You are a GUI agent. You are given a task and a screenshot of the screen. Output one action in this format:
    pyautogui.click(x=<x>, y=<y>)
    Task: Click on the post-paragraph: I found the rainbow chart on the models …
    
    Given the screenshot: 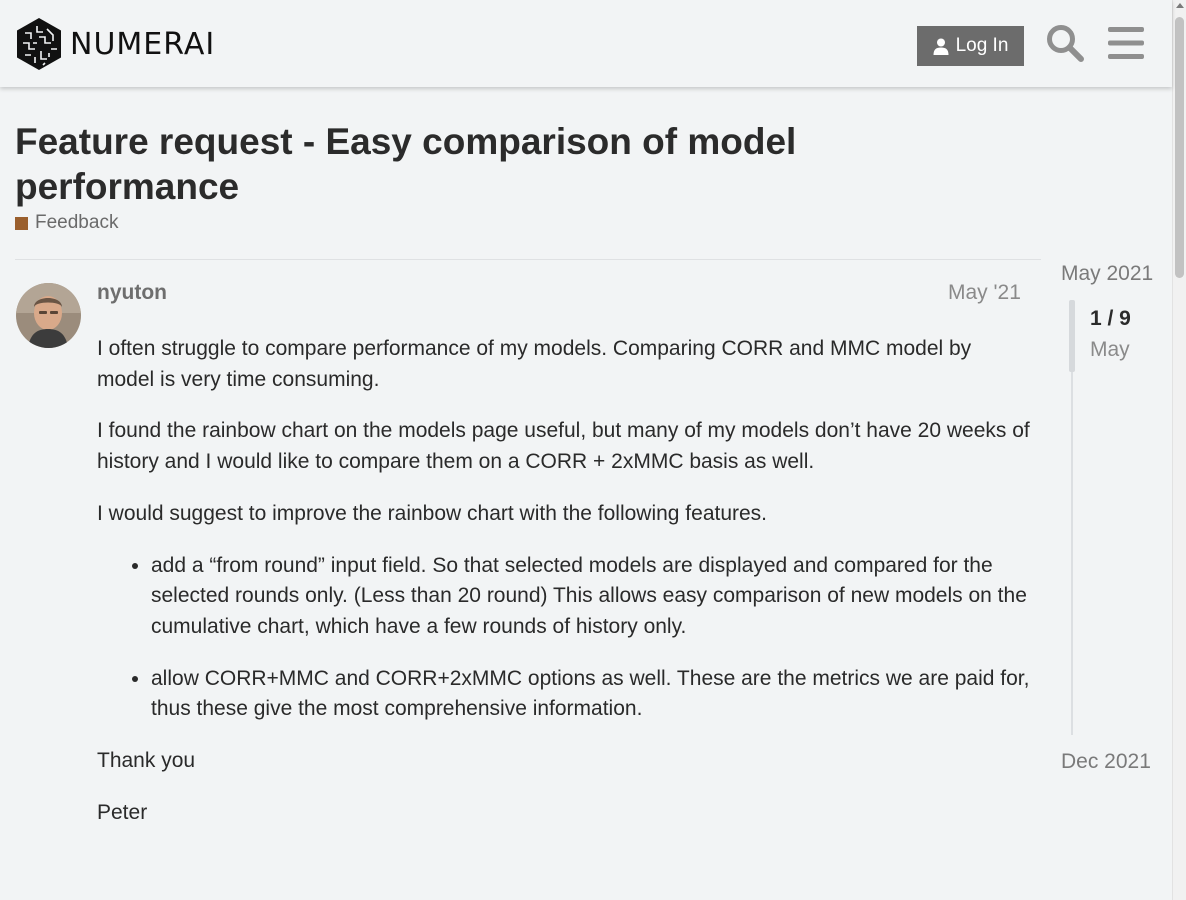 What is the action you would take?
    pyautogui.click(x=563, y=446)
    